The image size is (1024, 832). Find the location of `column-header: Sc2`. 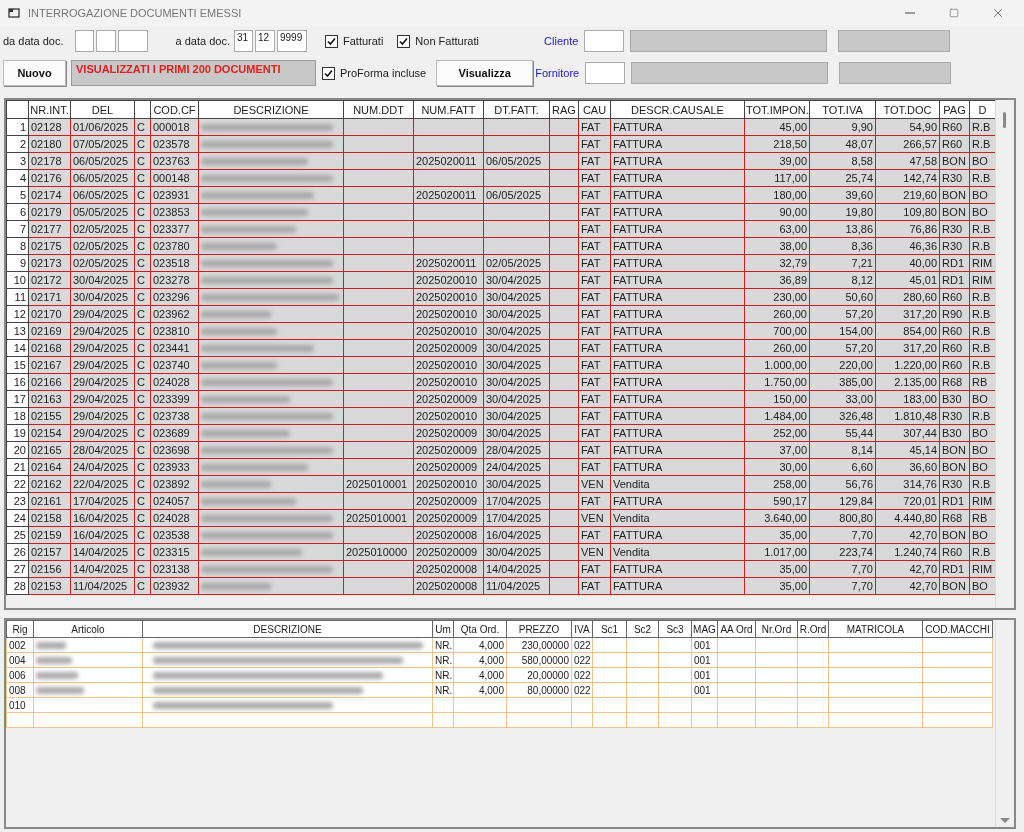

column-header: Sc2 is located at coordinates (642, 629).